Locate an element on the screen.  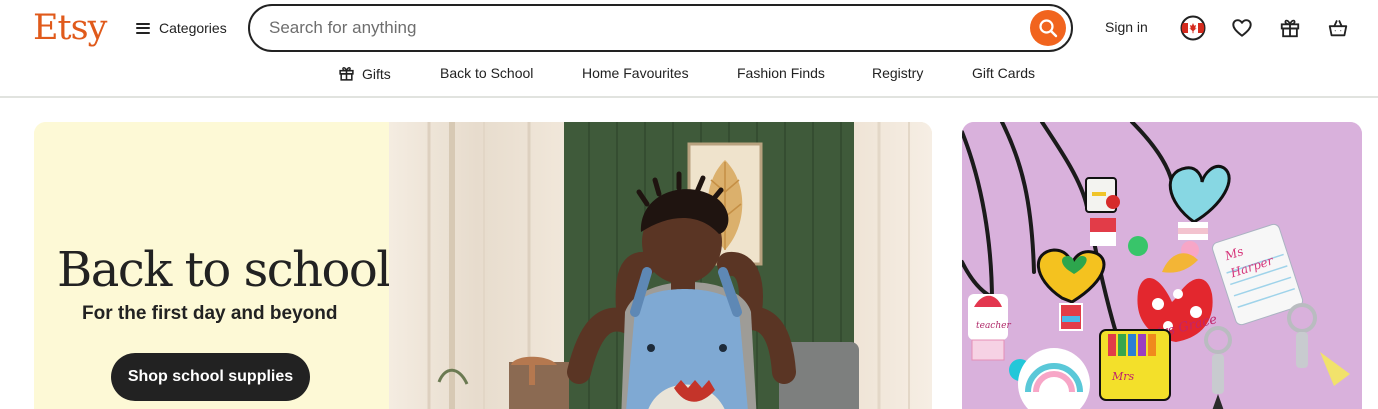
hero-title: Back to school is located at coordinates (224, 270).